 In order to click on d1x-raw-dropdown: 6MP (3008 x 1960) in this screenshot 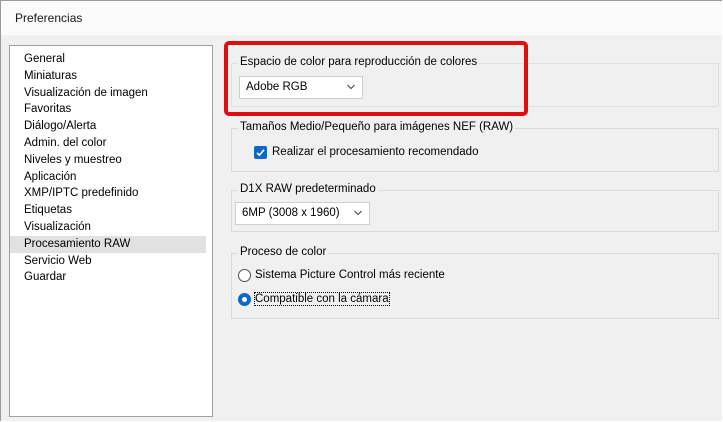, I will do `click(302, 213)`.